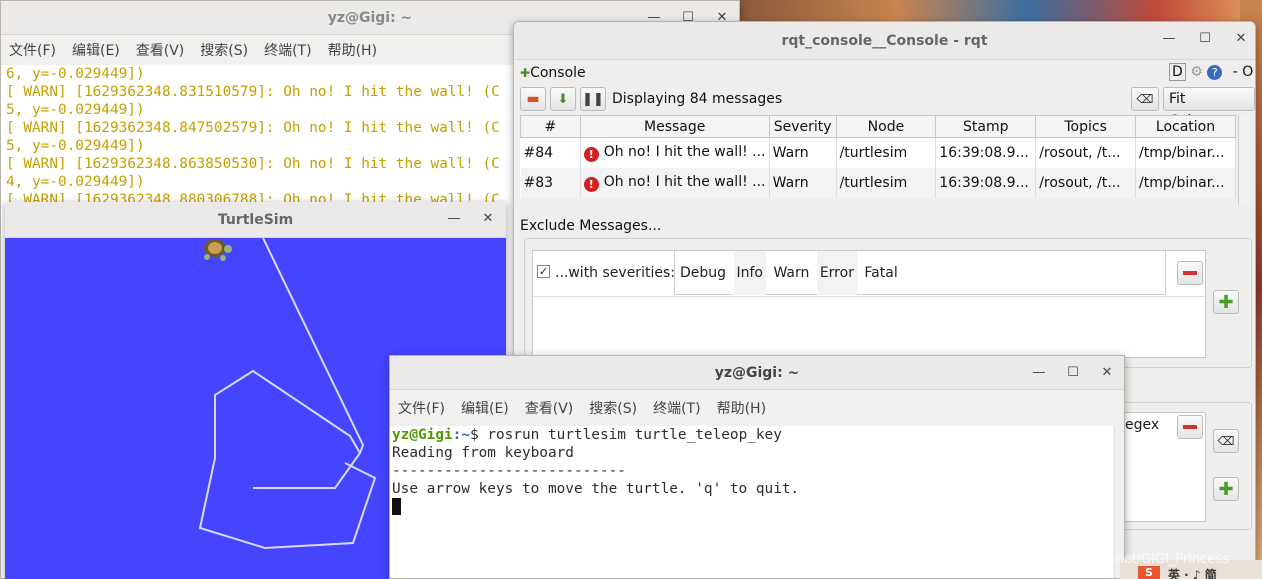 This screenshot has width=1262, height=579. What do you see at coordinates (1215, 72) in the screenshot?
I see `help-icon: ?` at bounding box center [1215, 72].